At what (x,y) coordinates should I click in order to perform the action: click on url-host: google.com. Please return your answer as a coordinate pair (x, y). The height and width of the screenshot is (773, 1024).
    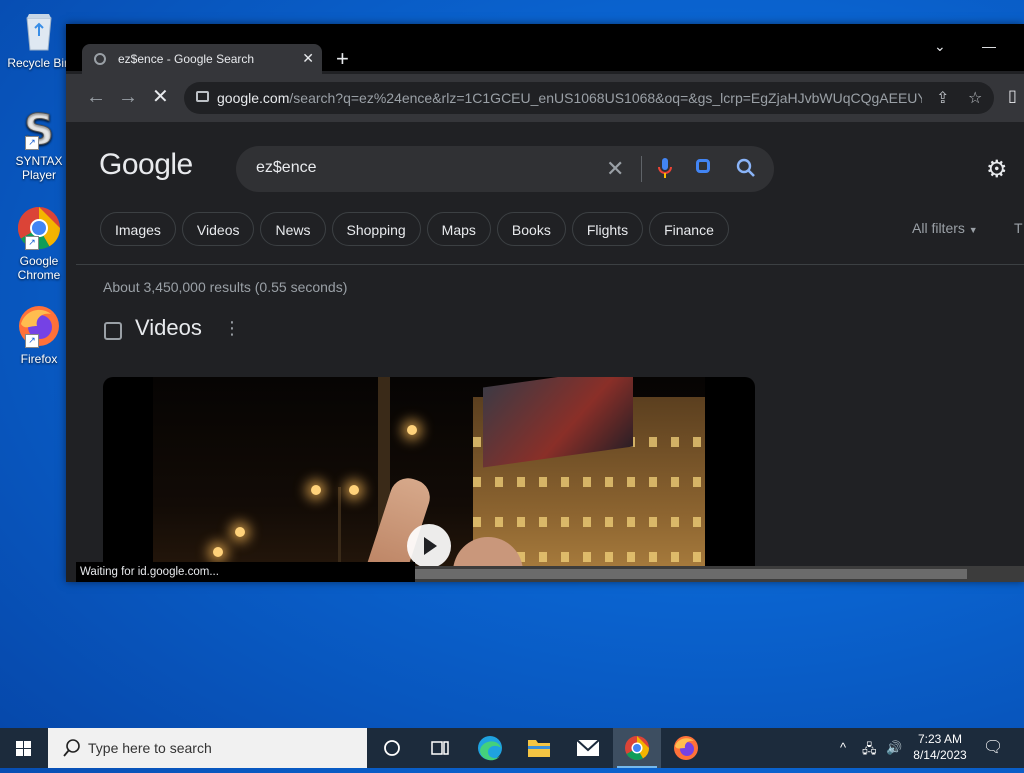
    Looking at the image, I should click on (253, 98).